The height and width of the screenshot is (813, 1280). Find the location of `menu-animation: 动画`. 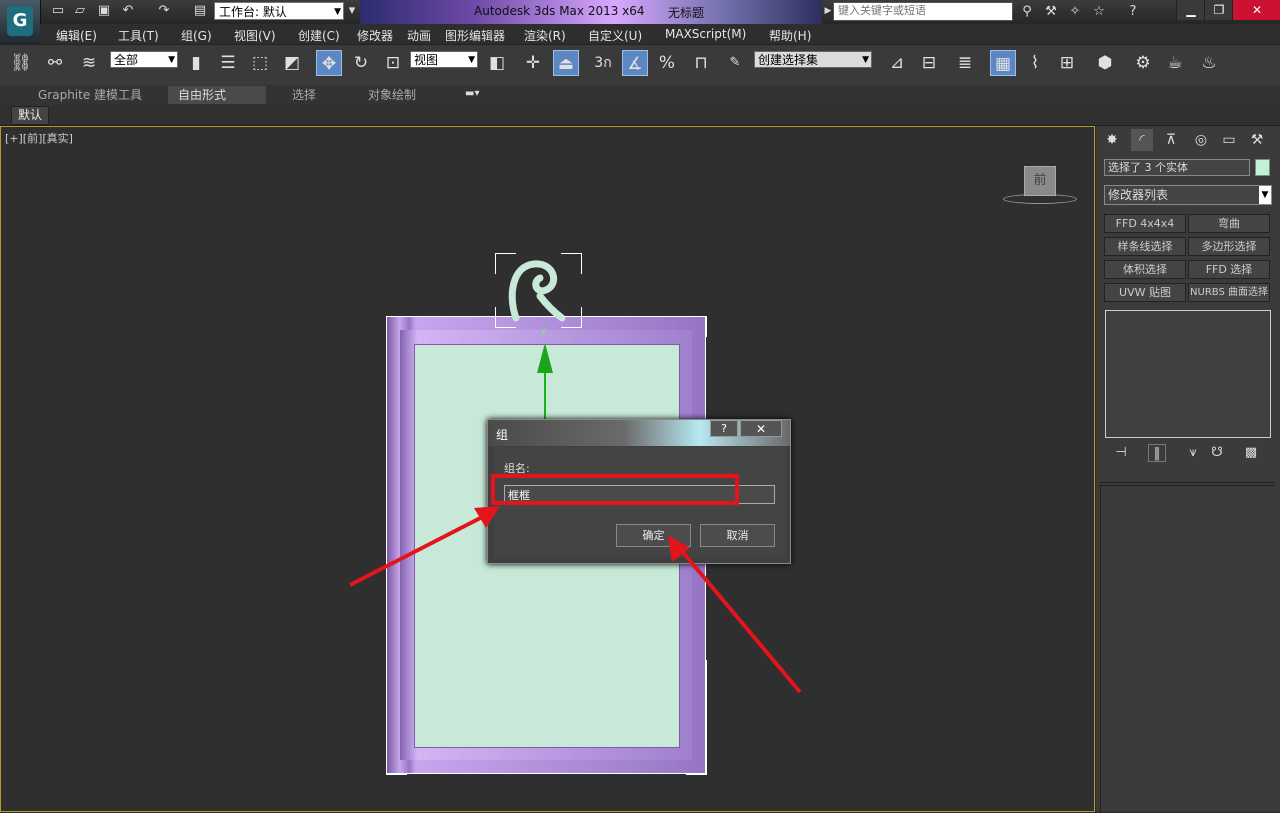

menu-animation: 动画 is located at coordinates (419, 35).